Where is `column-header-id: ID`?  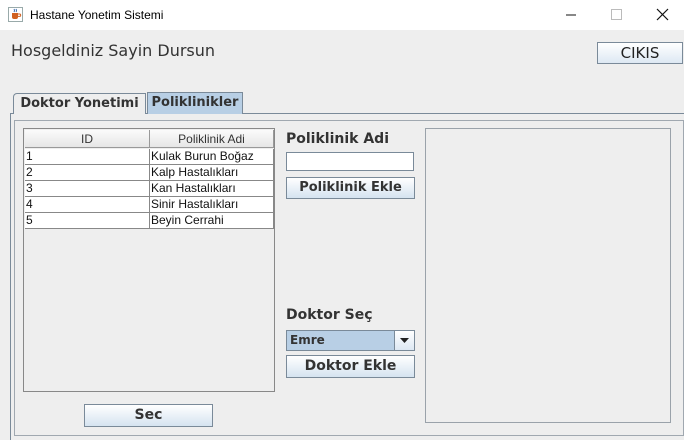 column-header-id: ID is located at coordinates (87, 139).